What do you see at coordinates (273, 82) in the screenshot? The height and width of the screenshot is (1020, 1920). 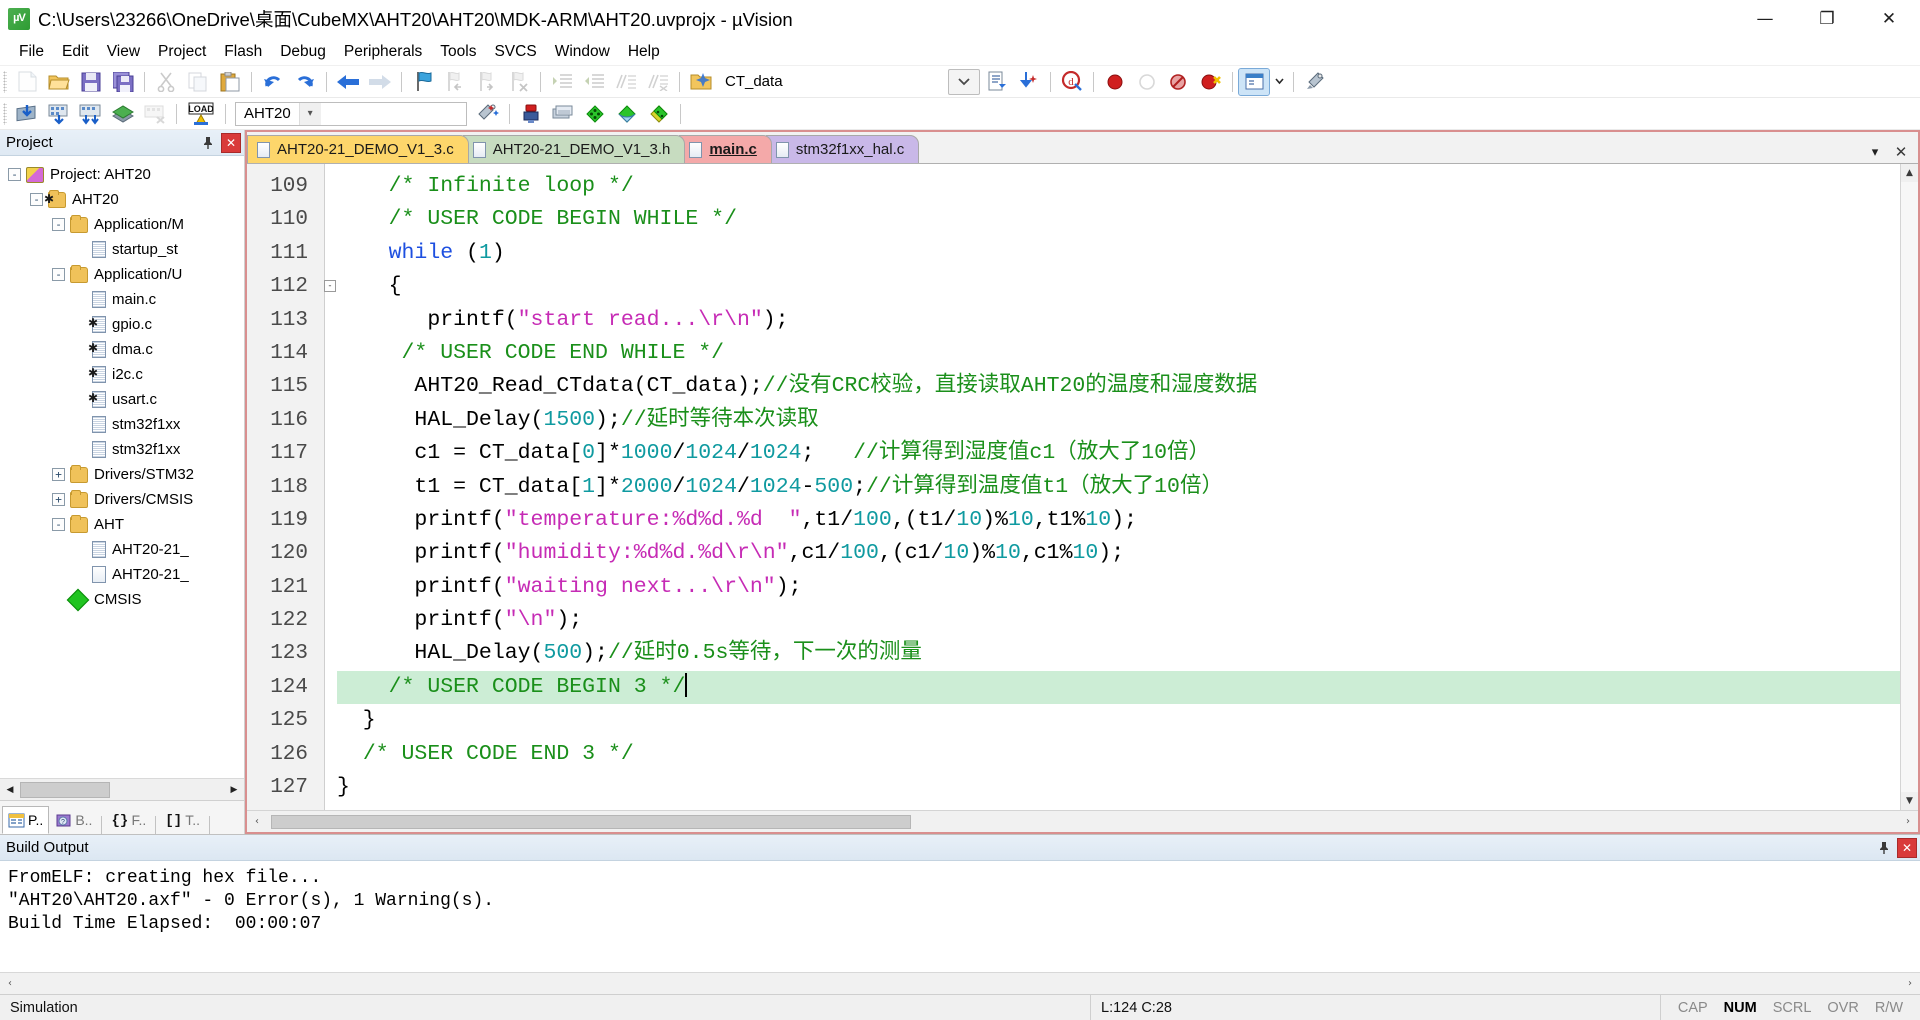 I see `undo-icon` at bounding box center [273, 82].